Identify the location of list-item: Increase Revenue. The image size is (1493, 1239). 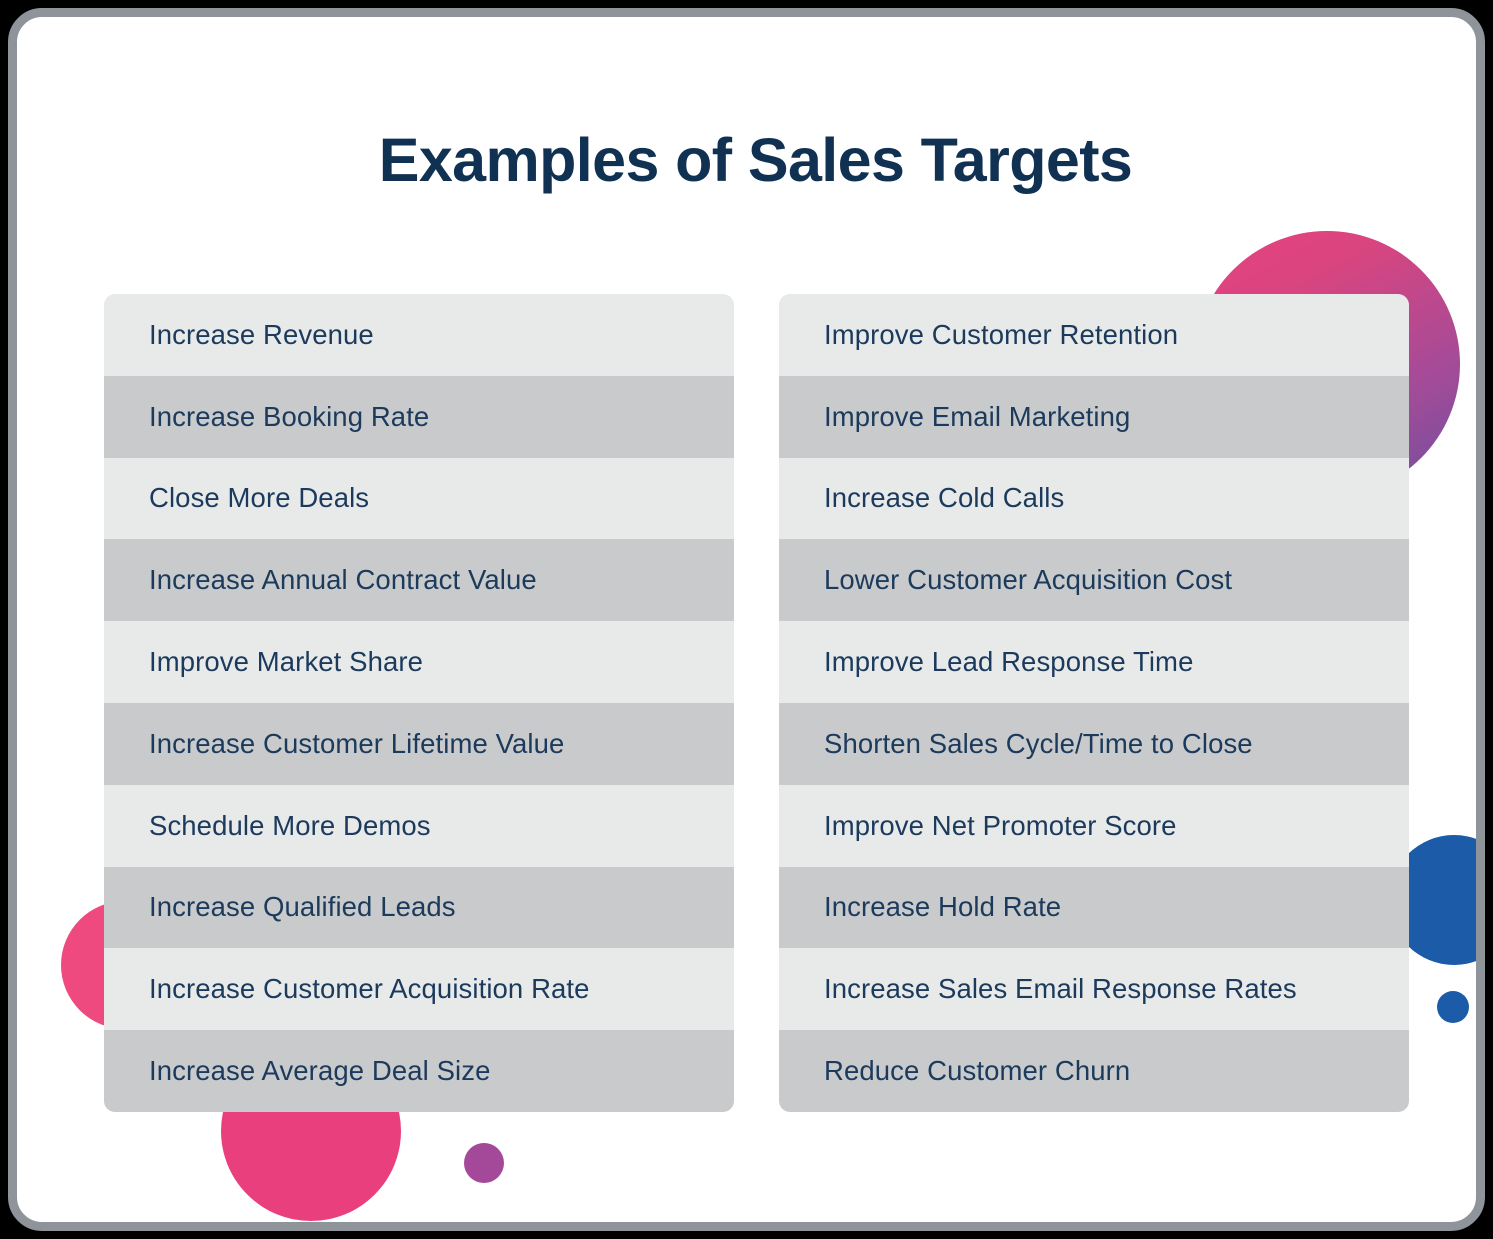
(419, 335).